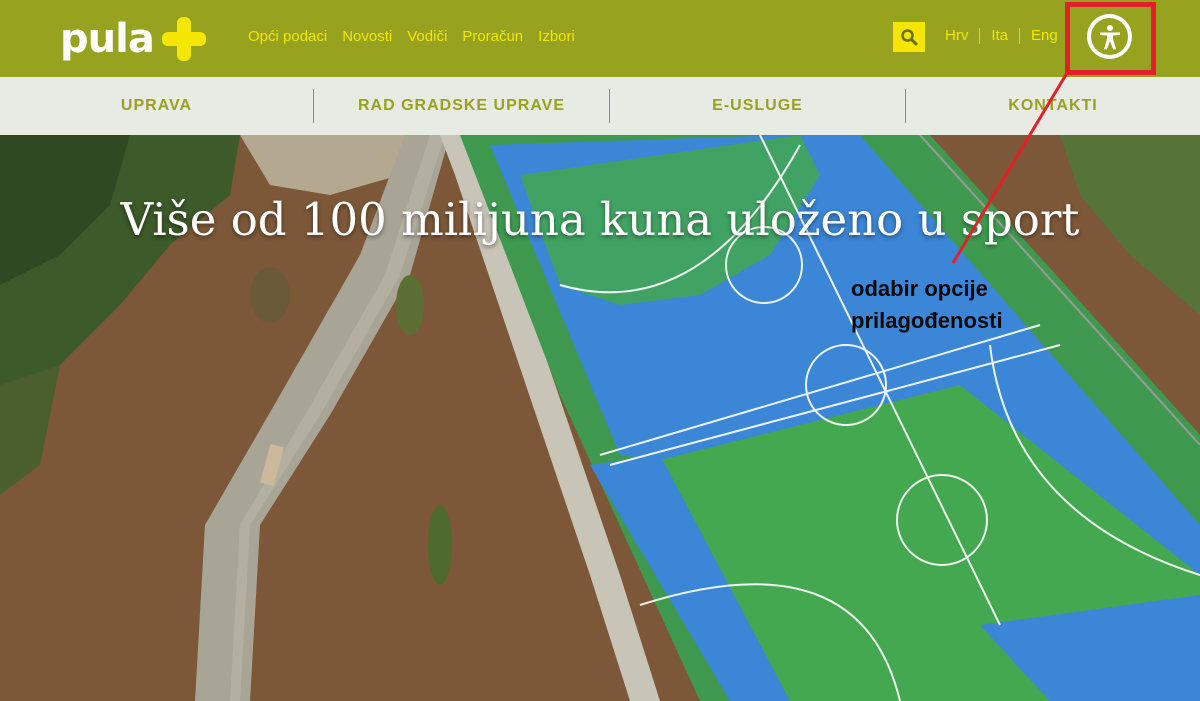 Image resolution: width=1200 pixels, height=701 pixels. I want to click on lang-eng: Eng, so click(1044, 35).